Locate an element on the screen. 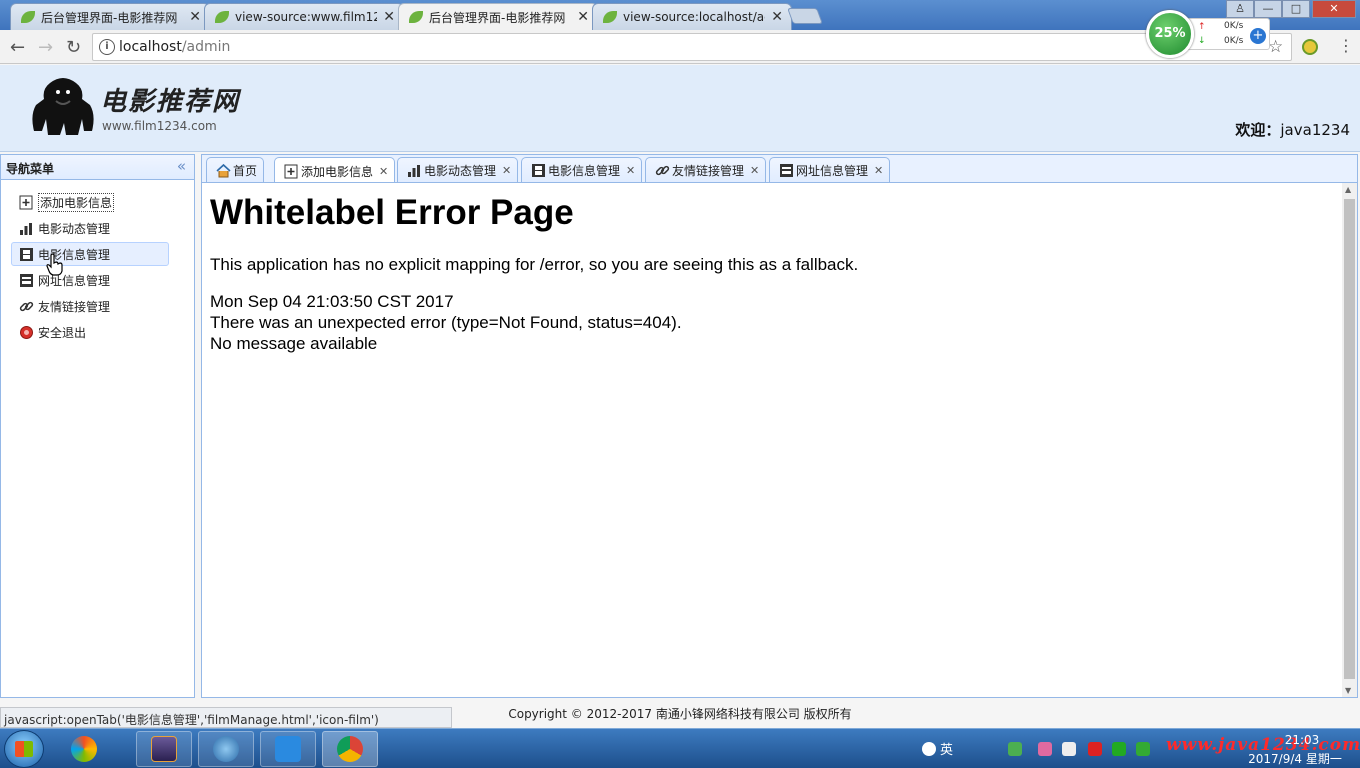  collapse-icon: « is located at coordinates (181, 166).